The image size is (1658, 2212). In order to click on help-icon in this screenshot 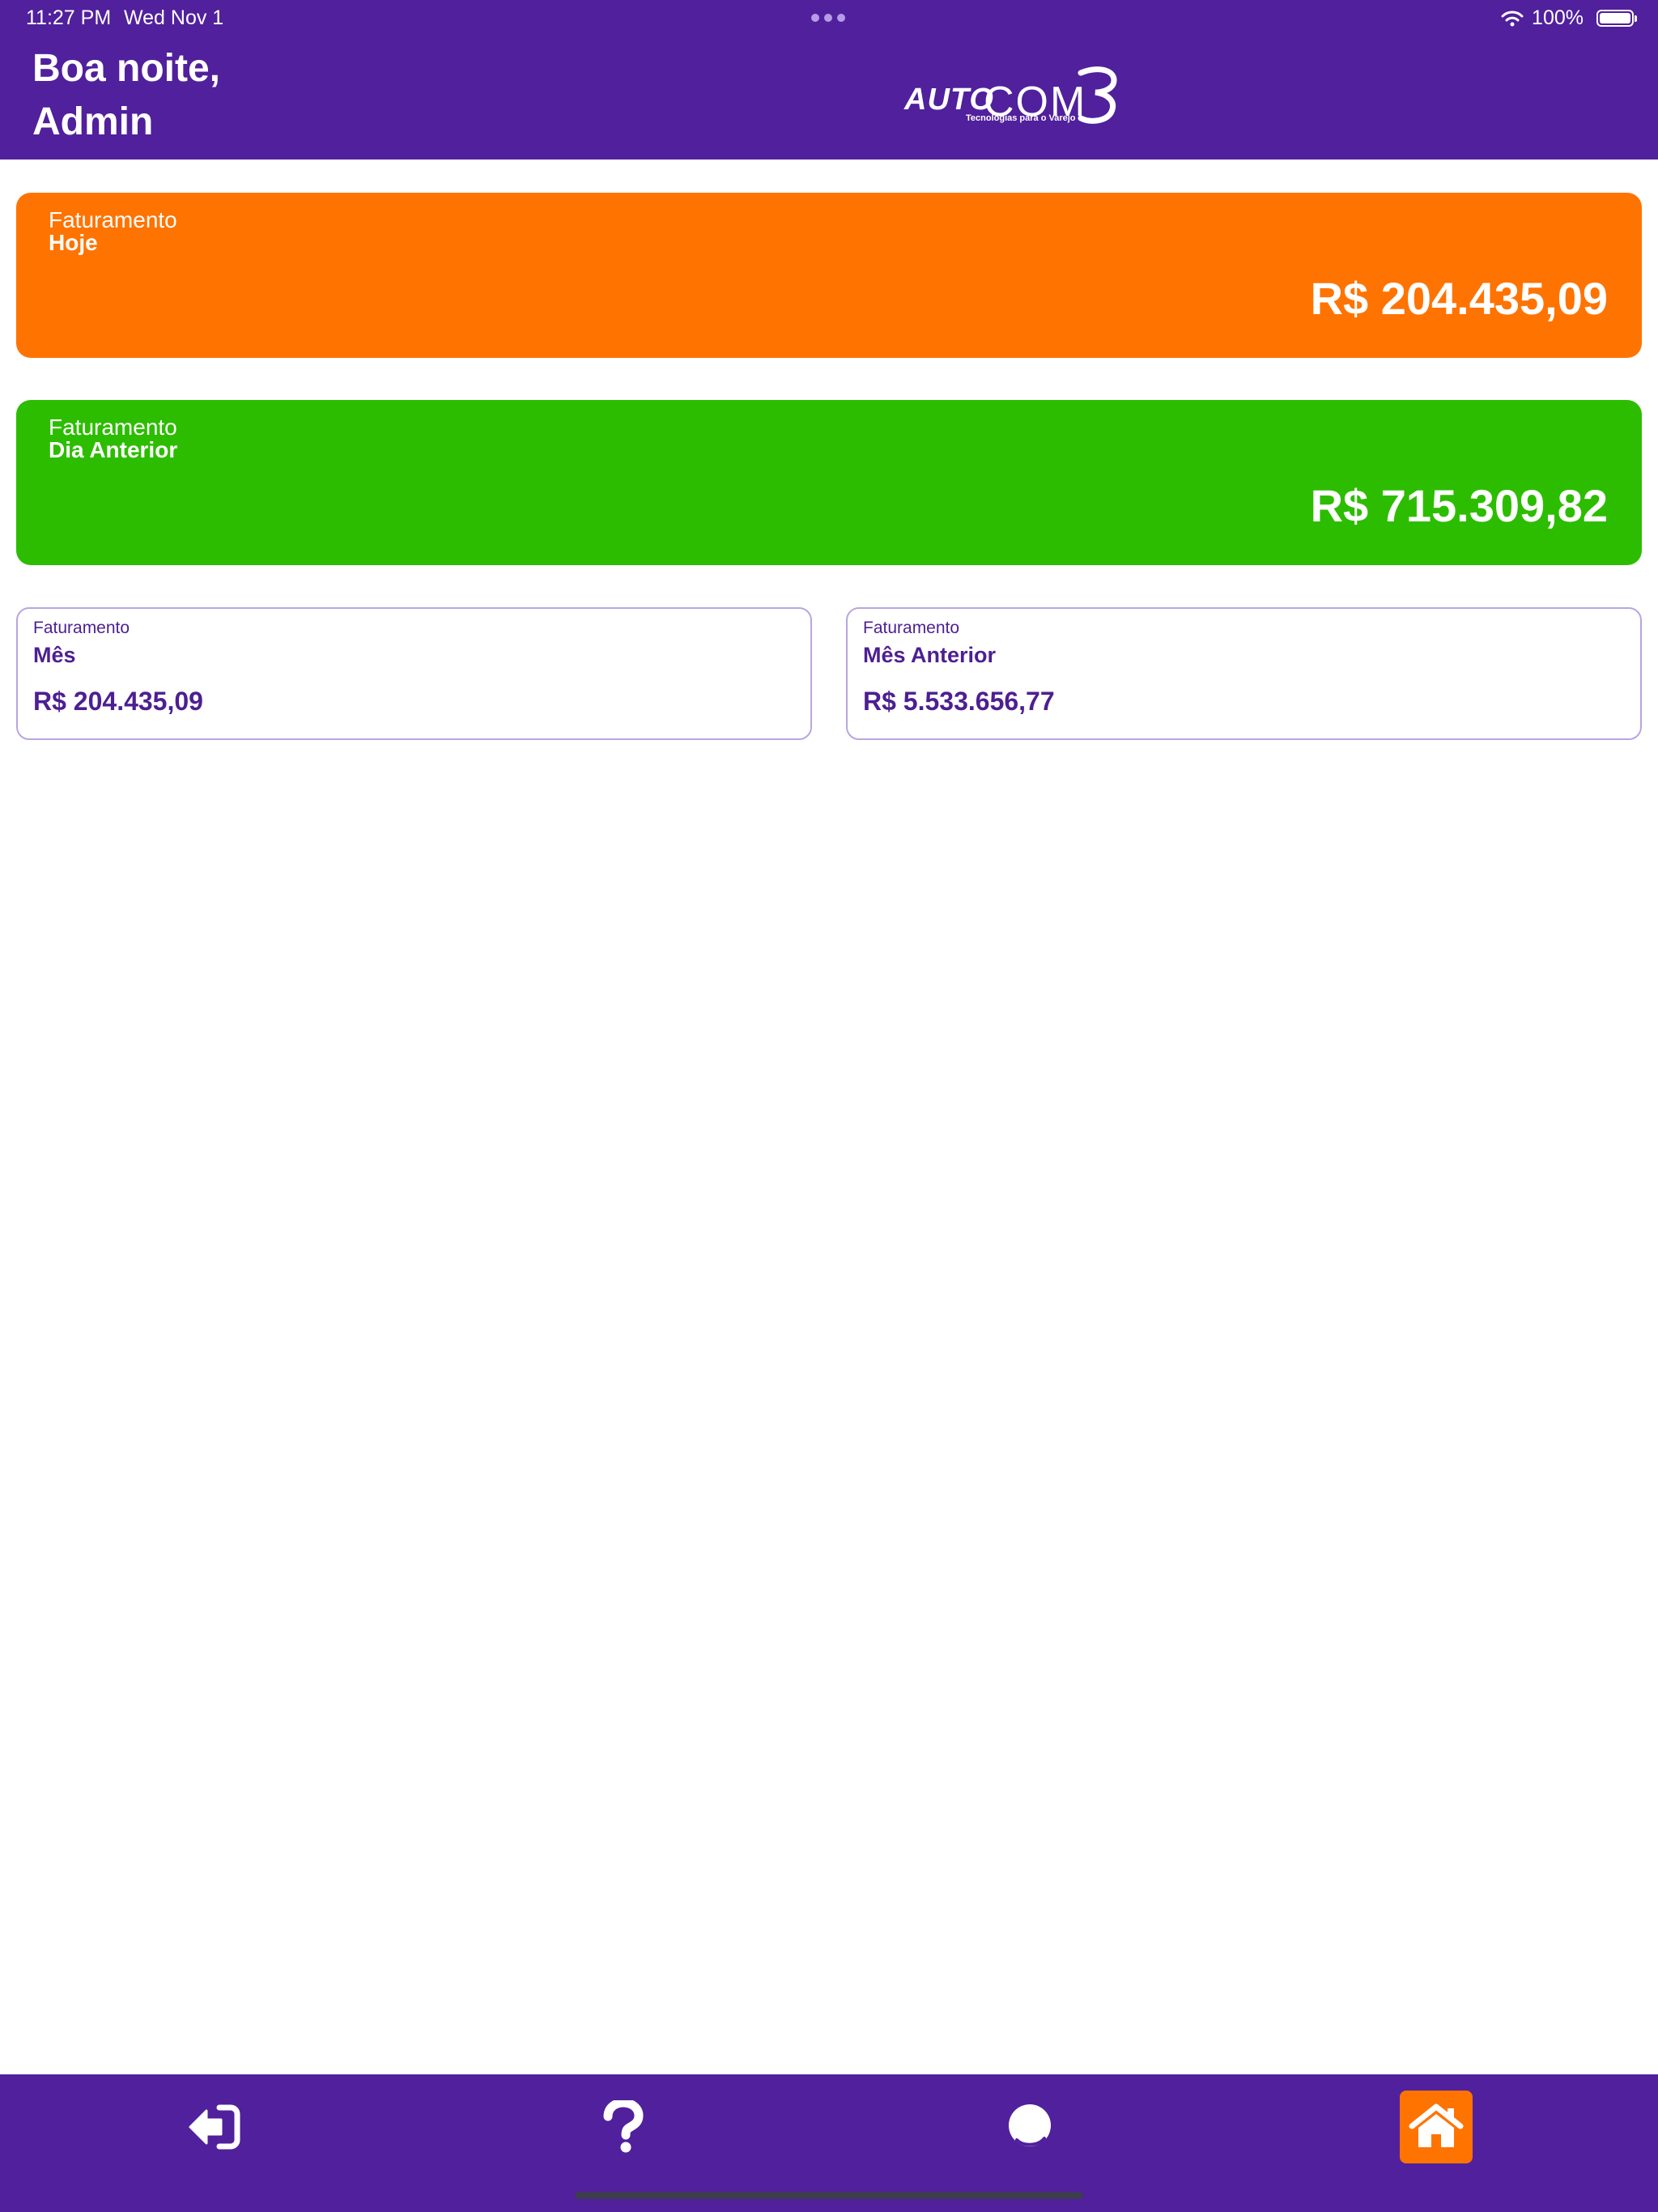, I will do `click(623, 2127)`.